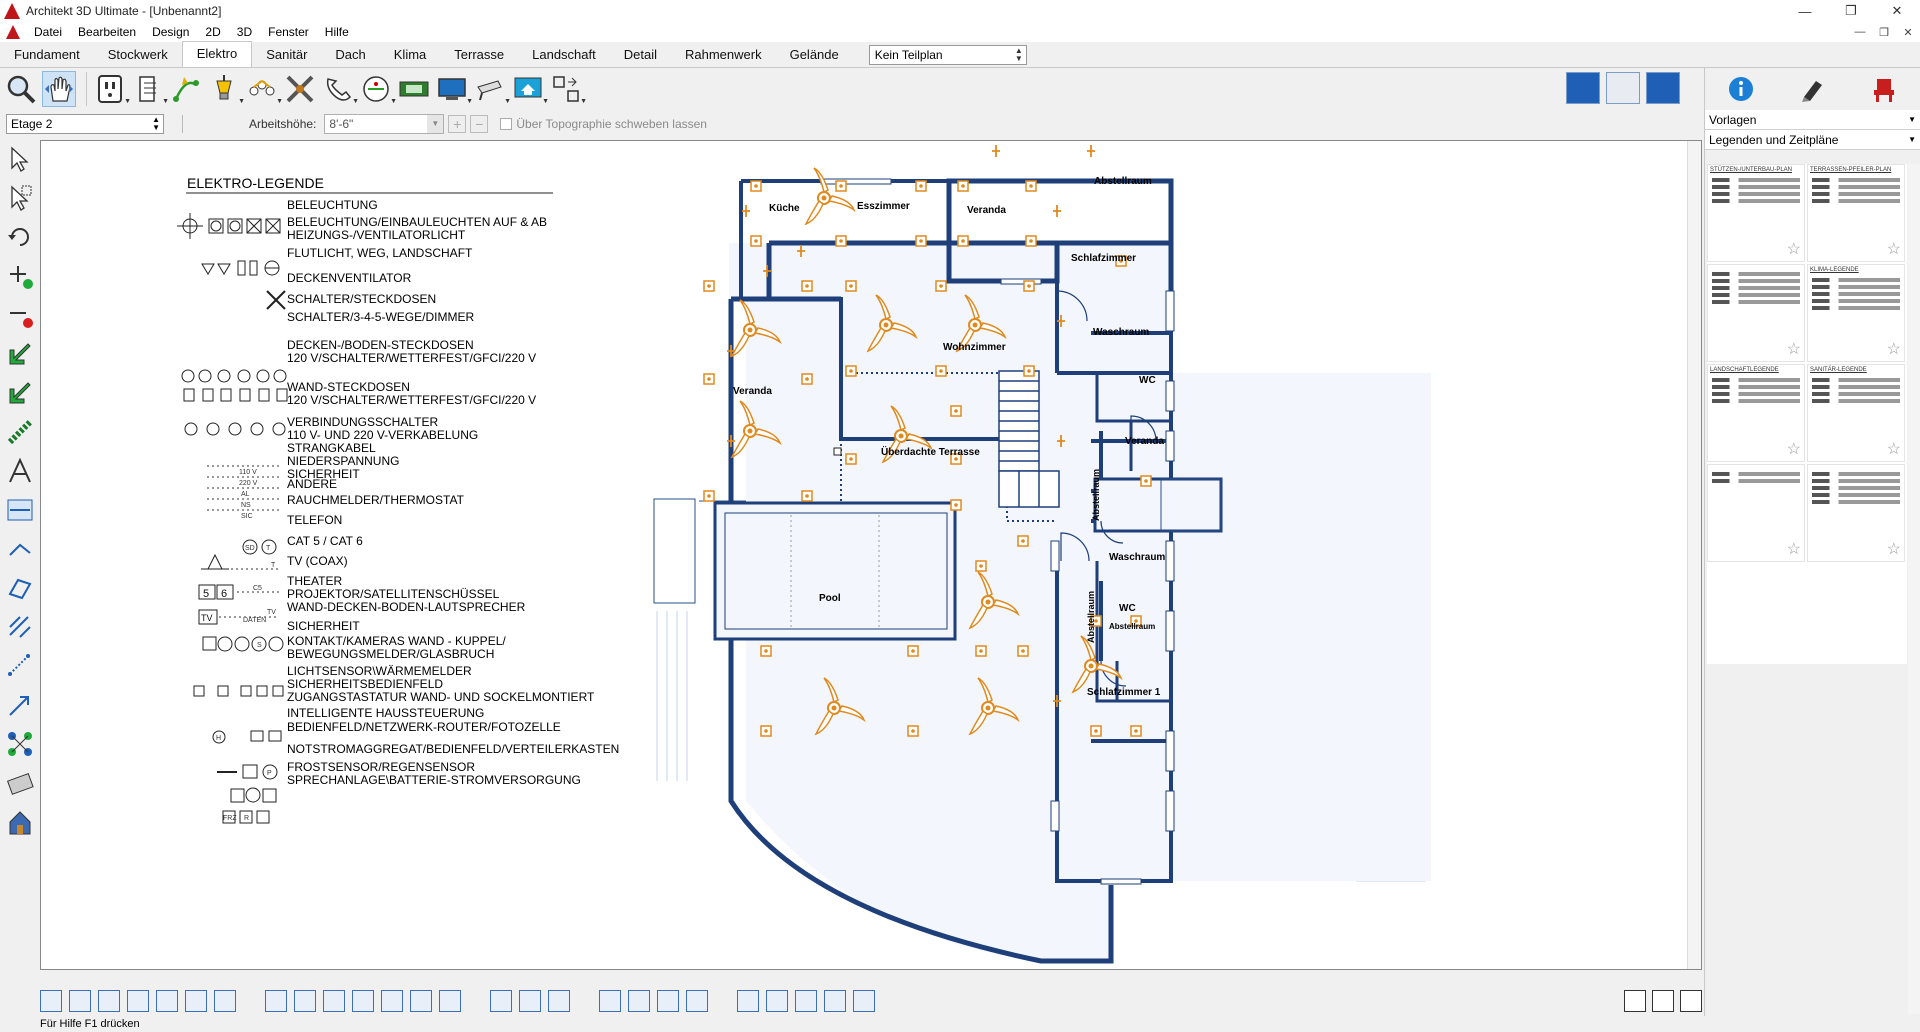 This screenshot has height=1032, width=1920. Describe the element at coordinates (48, 32) in the screenshot. I see `menu-datei: Datei` at that location.